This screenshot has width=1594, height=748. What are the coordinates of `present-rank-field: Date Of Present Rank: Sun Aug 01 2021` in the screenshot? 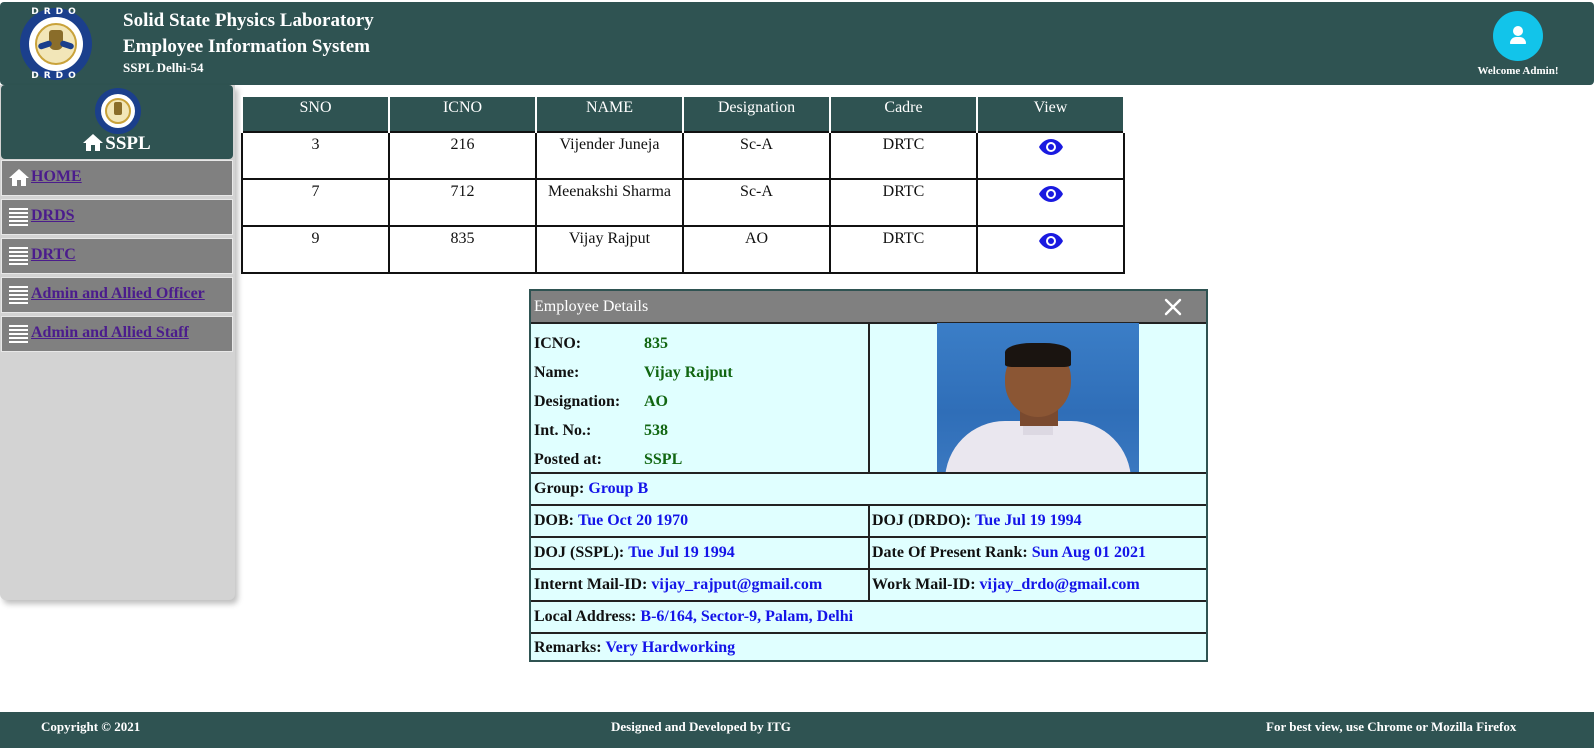 It's located at (1009, 553).